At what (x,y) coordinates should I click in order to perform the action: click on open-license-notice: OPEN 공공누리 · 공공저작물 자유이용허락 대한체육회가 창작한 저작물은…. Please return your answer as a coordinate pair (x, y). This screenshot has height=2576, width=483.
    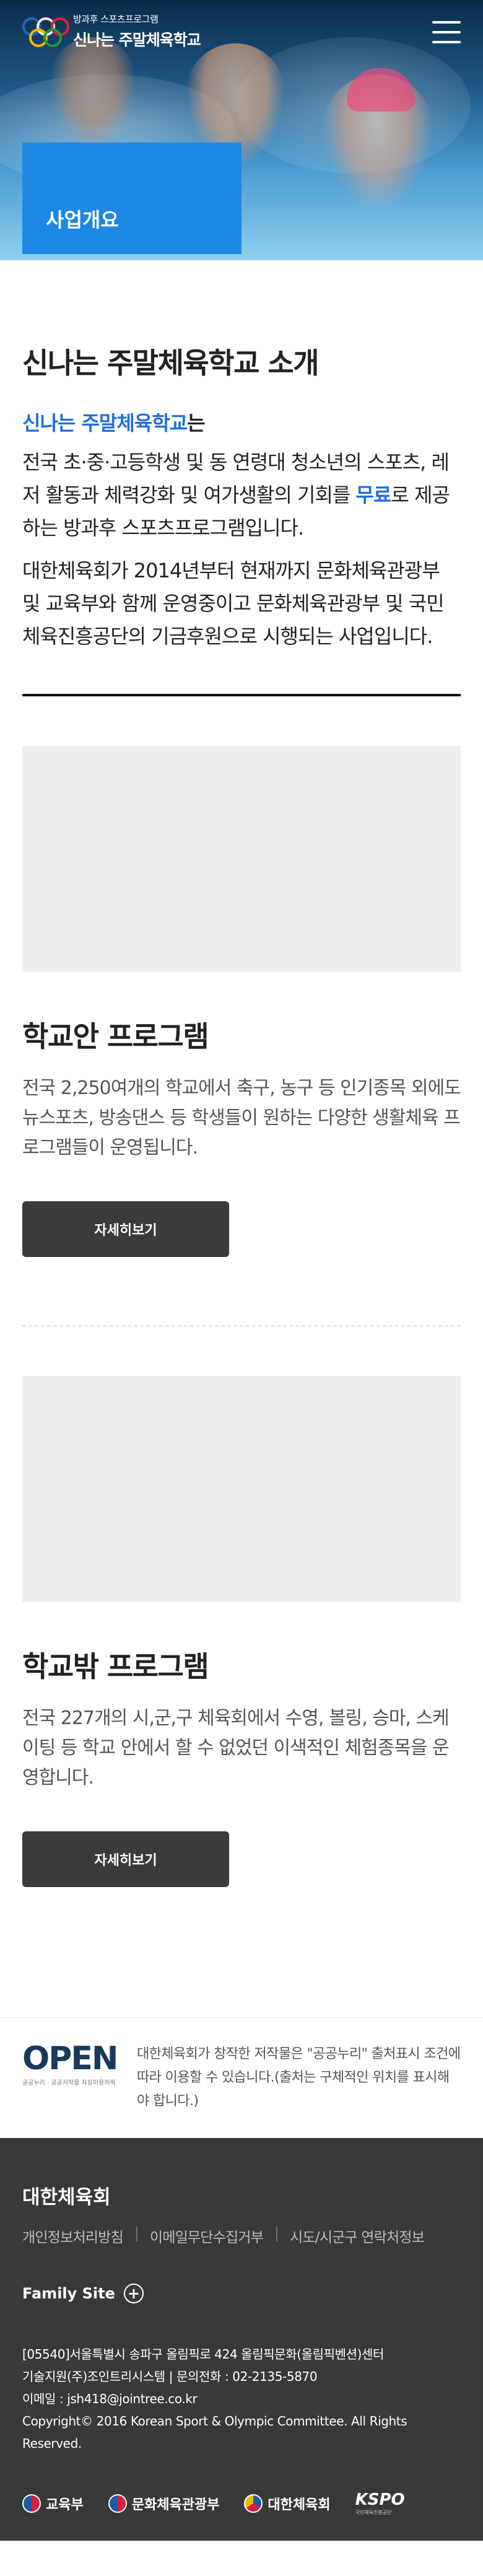
    Looking at the image, I should click on (241, 2077).